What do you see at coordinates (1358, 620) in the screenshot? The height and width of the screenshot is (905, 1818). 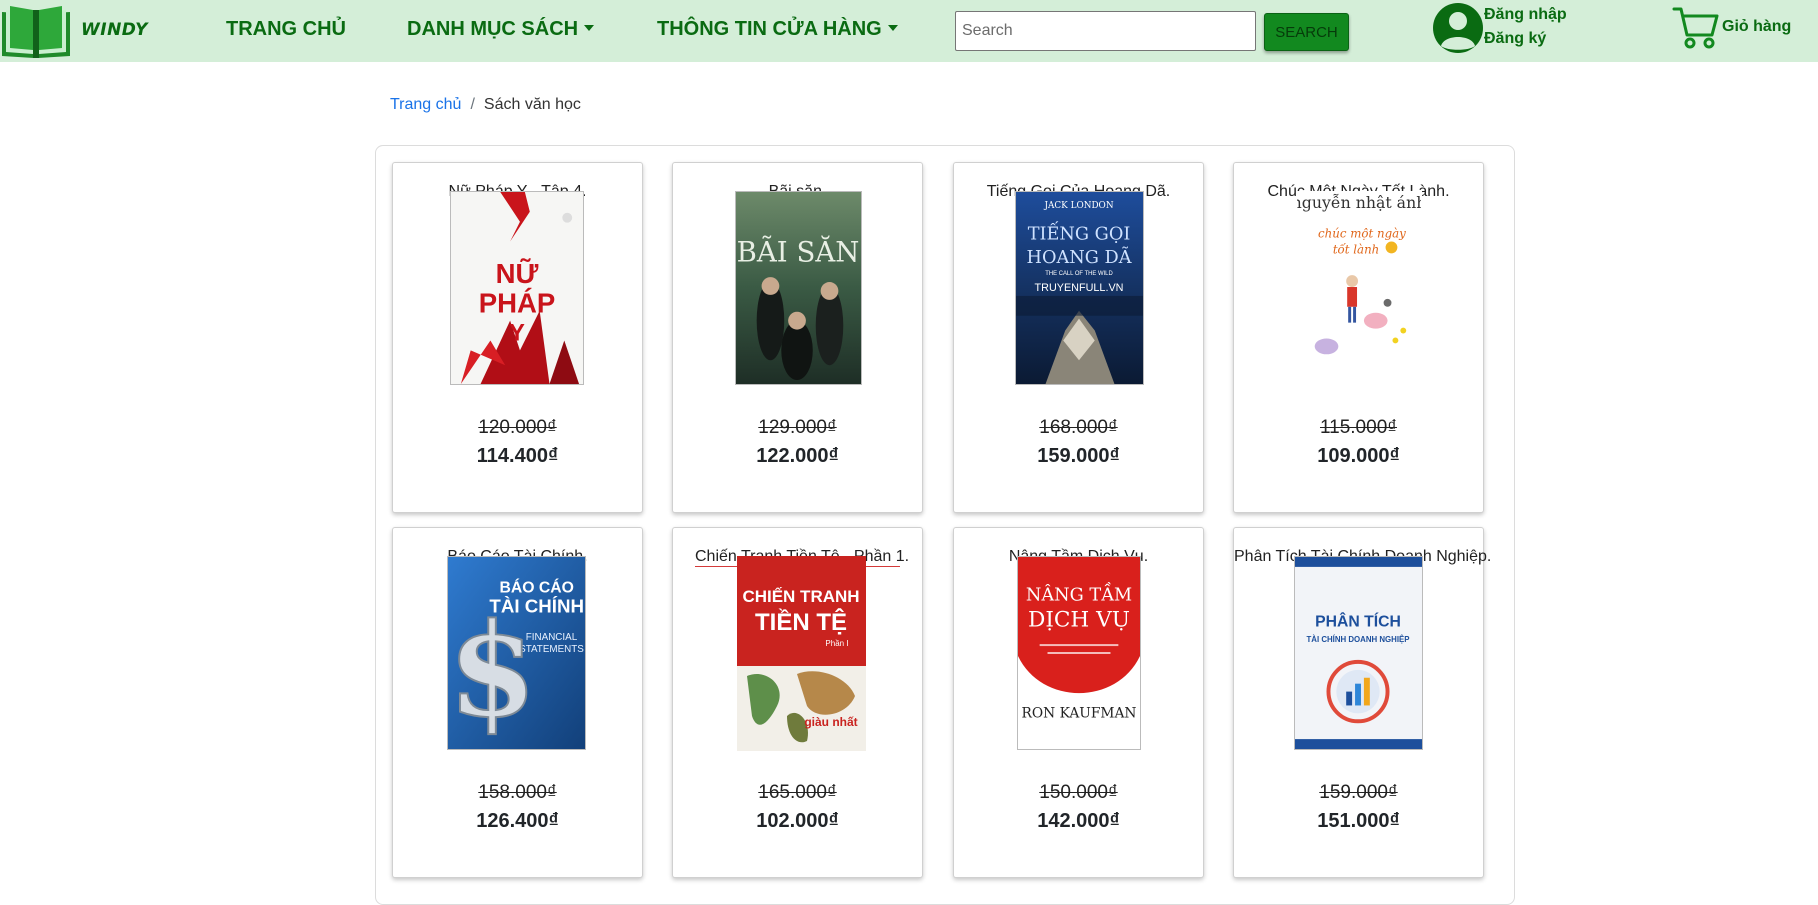 I see `cover-title-1: PHÂN TÍCH` at bounding box center [1358, 620].